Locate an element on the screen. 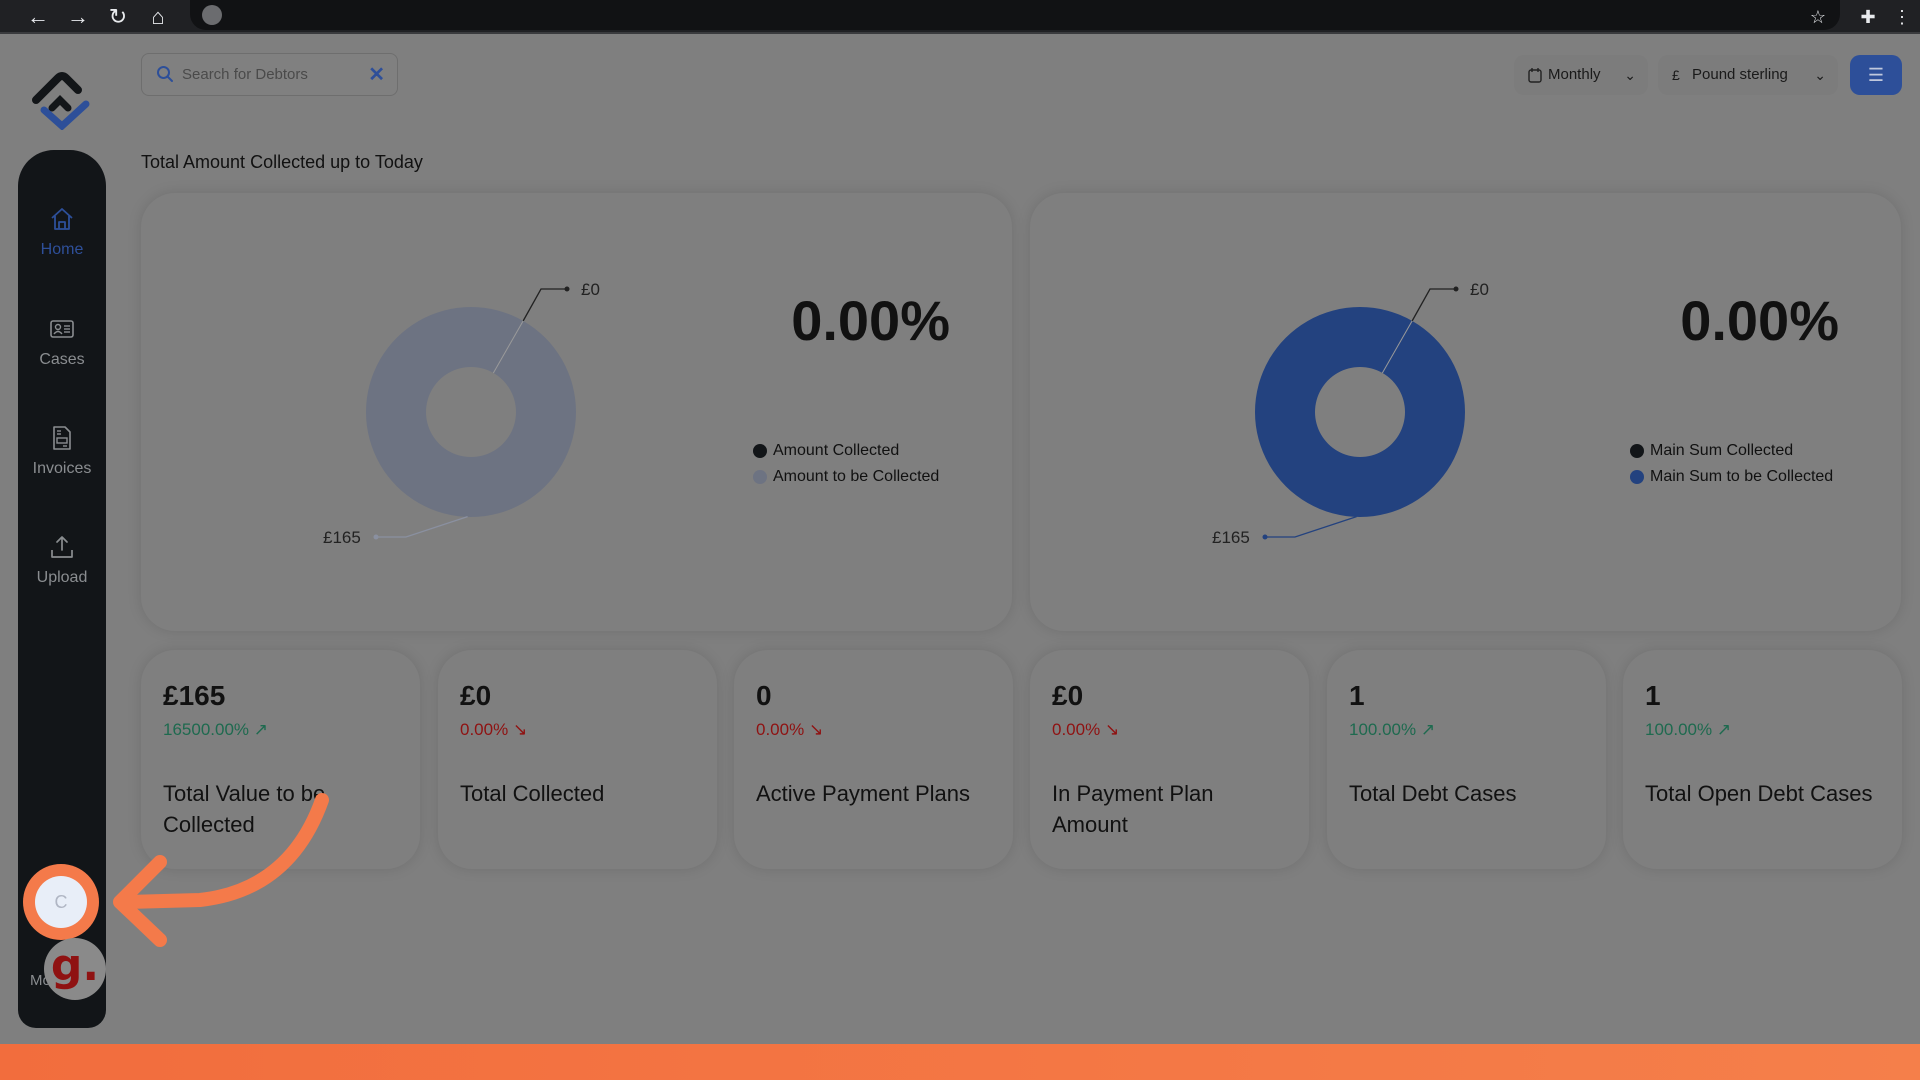 This screenshot has width=1920, height=1080. sidebar-item-invoices: Invoices is located at coordinates (62, 451).